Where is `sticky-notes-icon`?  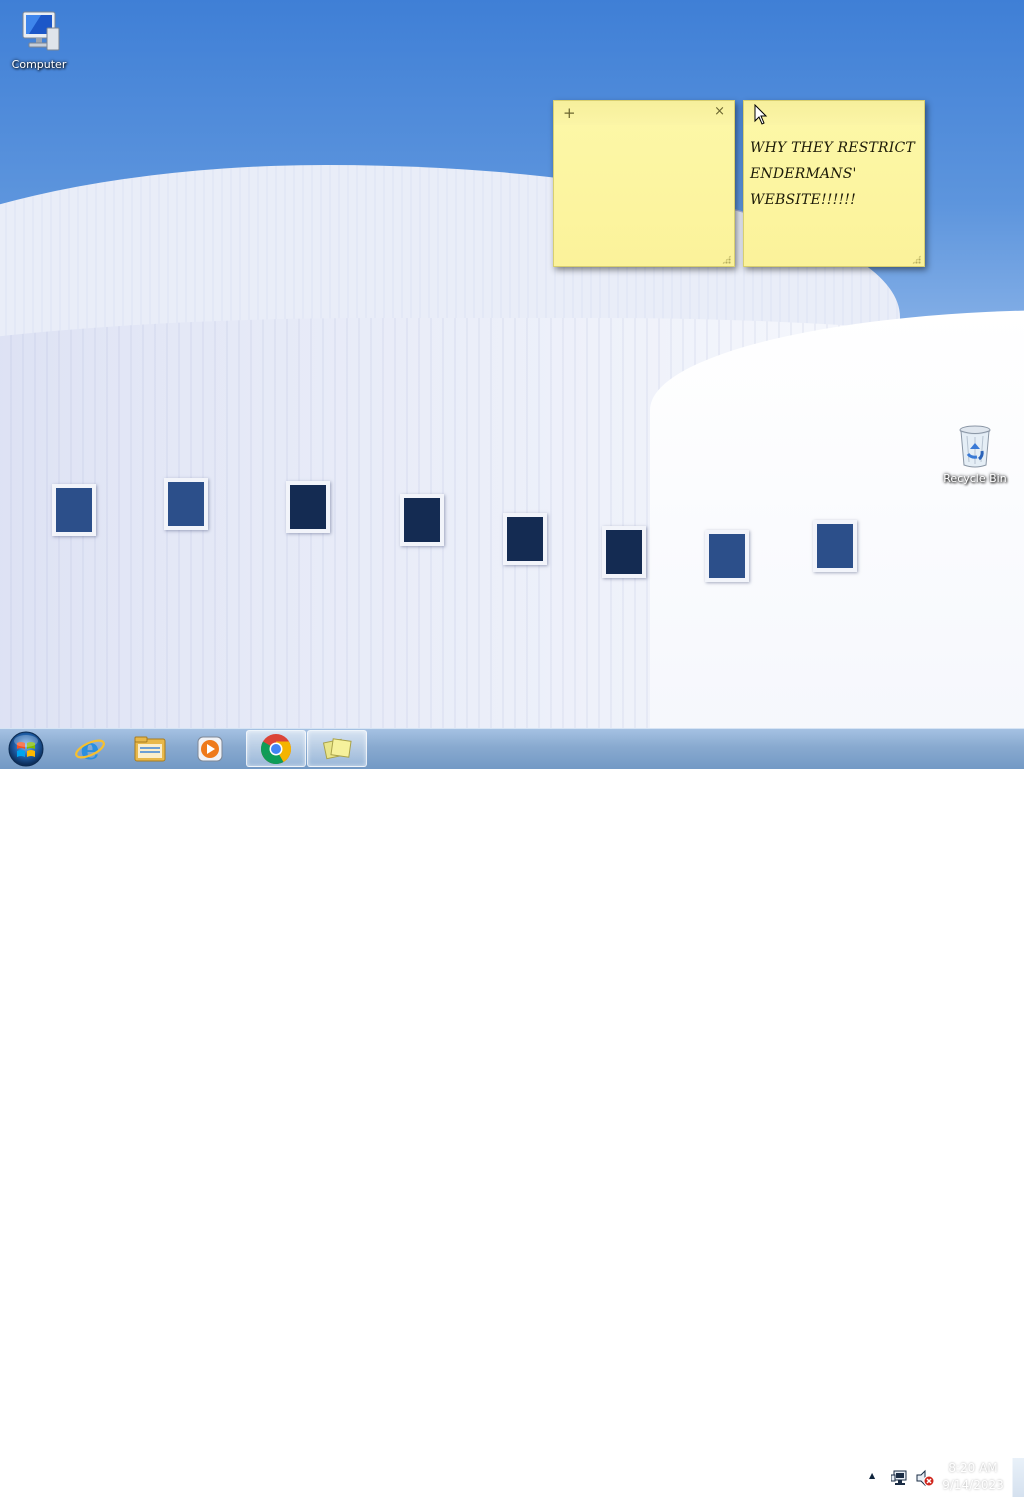
sticky-notes-icon is located at coordinates (337, 748).